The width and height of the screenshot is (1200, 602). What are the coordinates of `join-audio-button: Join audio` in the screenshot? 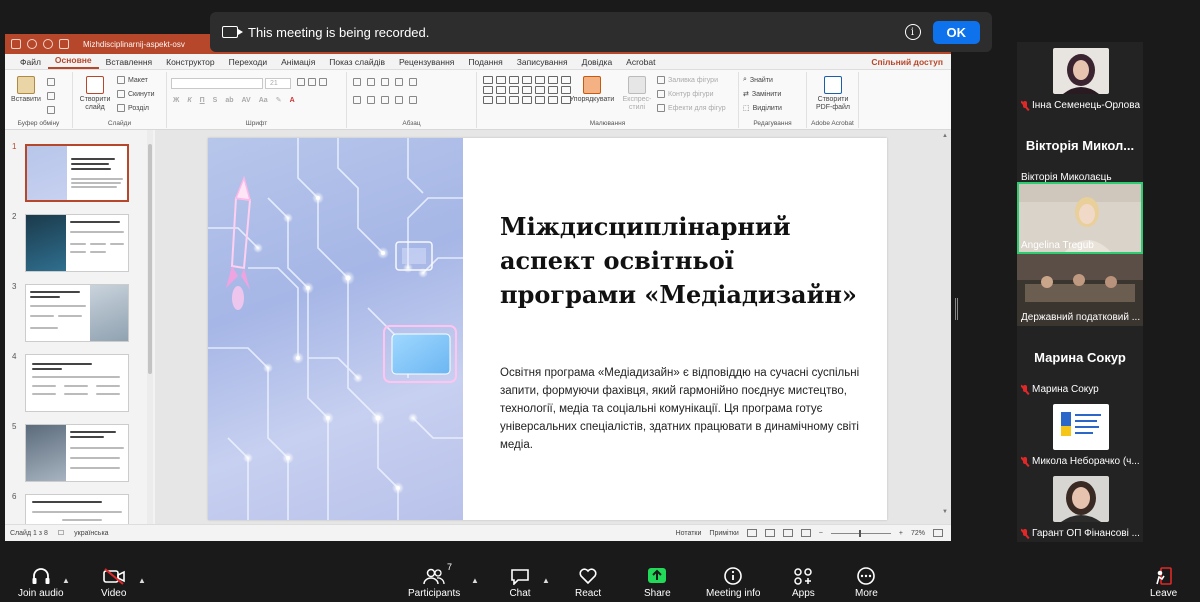 It's located at (41, 582).